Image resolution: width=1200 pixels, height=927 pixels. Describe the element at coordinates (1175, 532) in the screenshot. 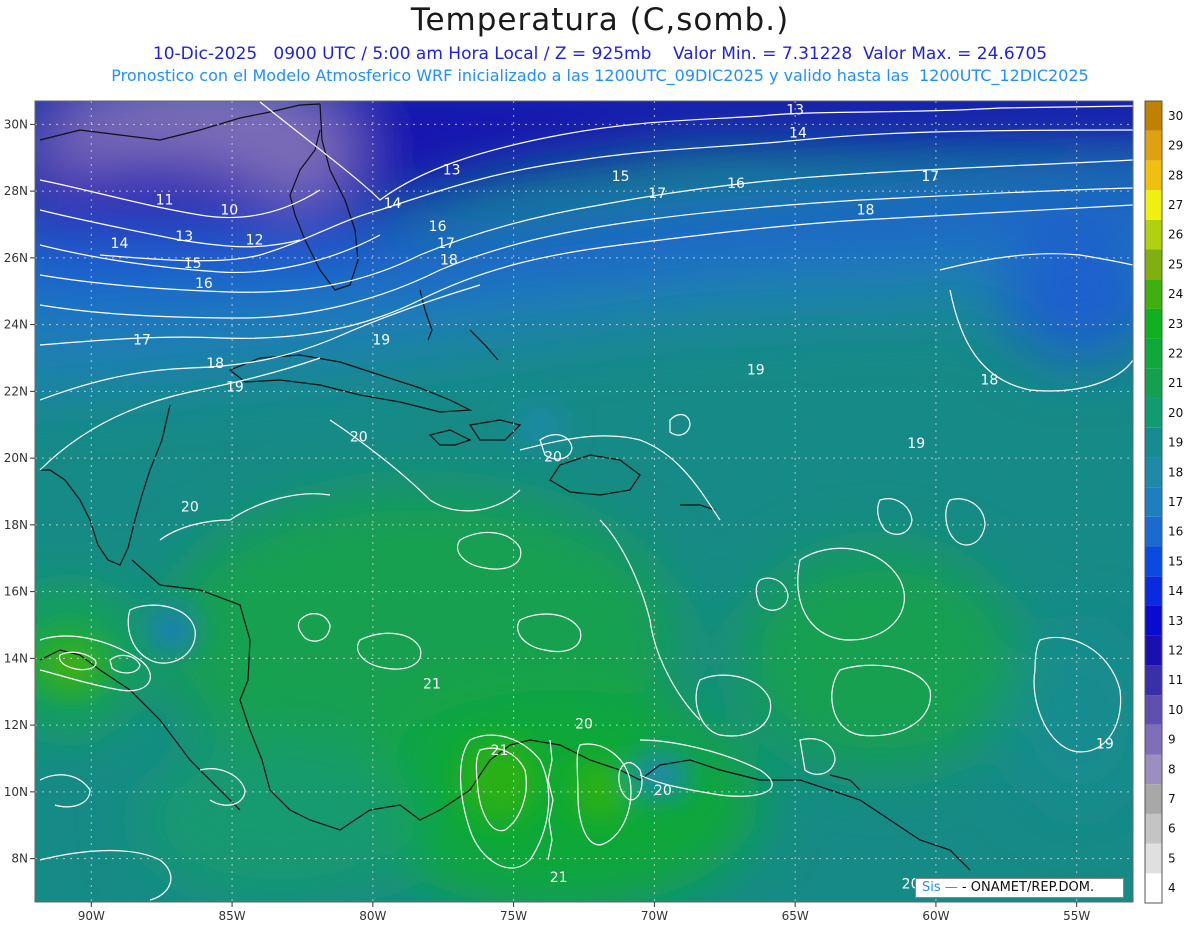

I see `colorbar-label: 16` at that location.